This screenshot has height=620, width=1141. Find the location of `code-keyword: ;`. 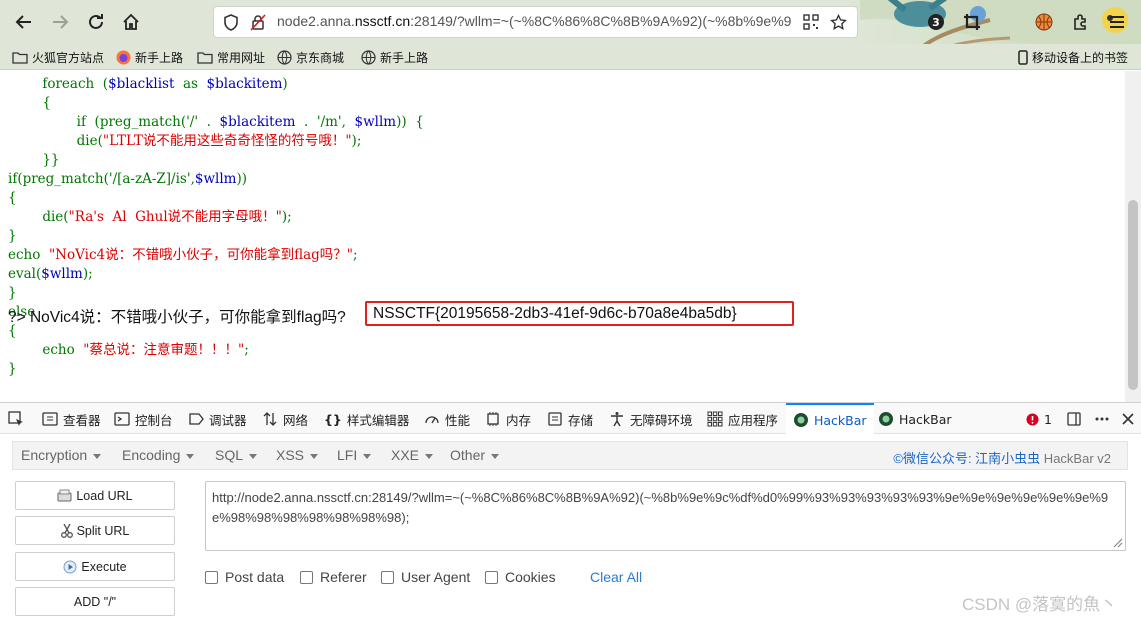

code-keyword: ; is located at coordinates (246, 350).